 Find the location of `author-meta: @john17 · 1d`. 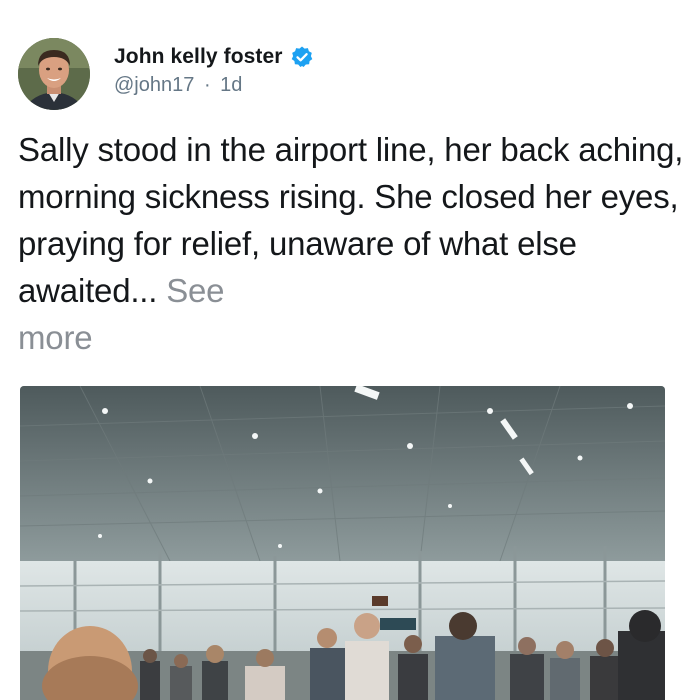

author-meta: @john17 · 1d is located at coordinates (214, 85).